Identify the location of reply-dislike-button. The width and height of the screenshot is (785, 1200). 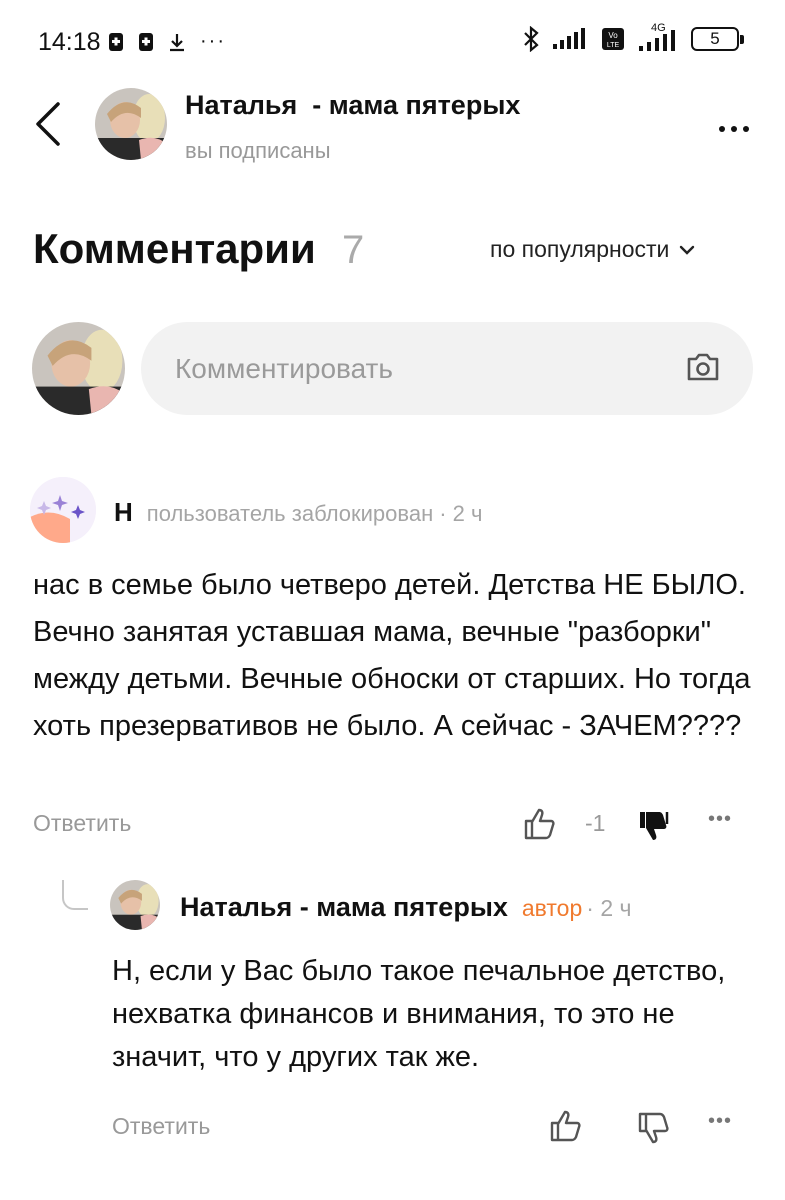
(654, 1128).